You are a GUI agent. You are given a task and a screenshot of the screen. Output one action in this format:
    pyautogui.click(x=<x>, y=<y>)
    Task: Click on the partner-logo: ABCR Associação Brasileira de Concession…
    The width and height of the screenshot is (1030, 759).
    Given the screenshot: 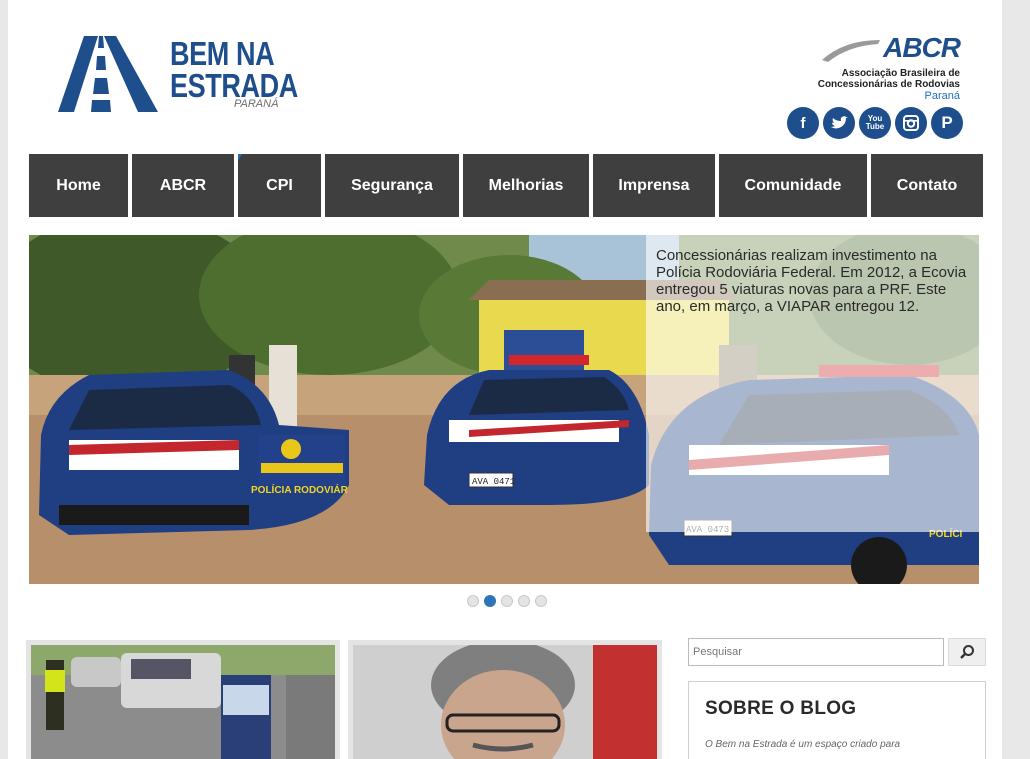 What is the action you would take?
    pyautogui.click(x=889, y=69)
    